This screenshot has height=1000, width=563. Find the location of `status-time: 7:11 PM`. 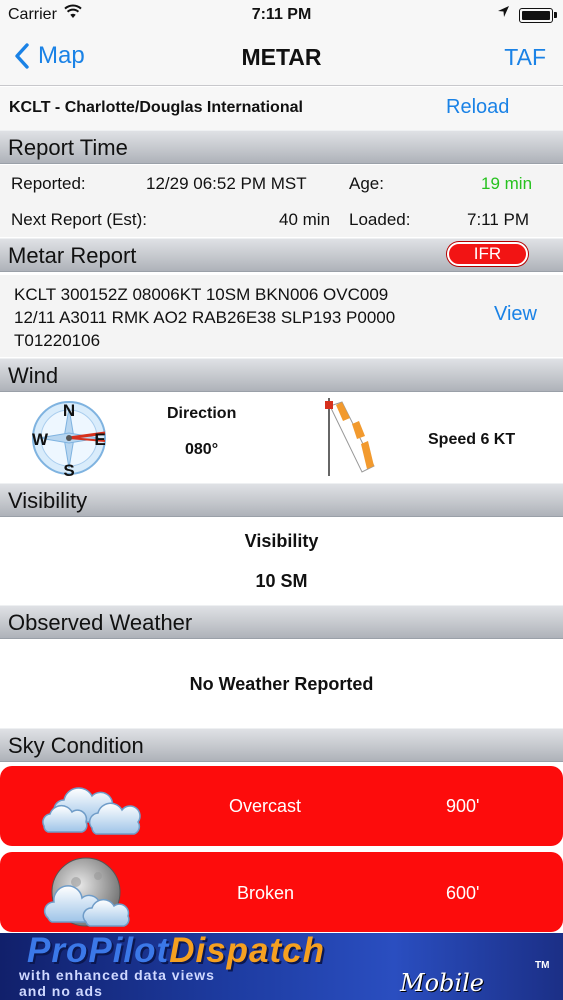

status-time: 7:11 PM is located at coordinates (281, 14).